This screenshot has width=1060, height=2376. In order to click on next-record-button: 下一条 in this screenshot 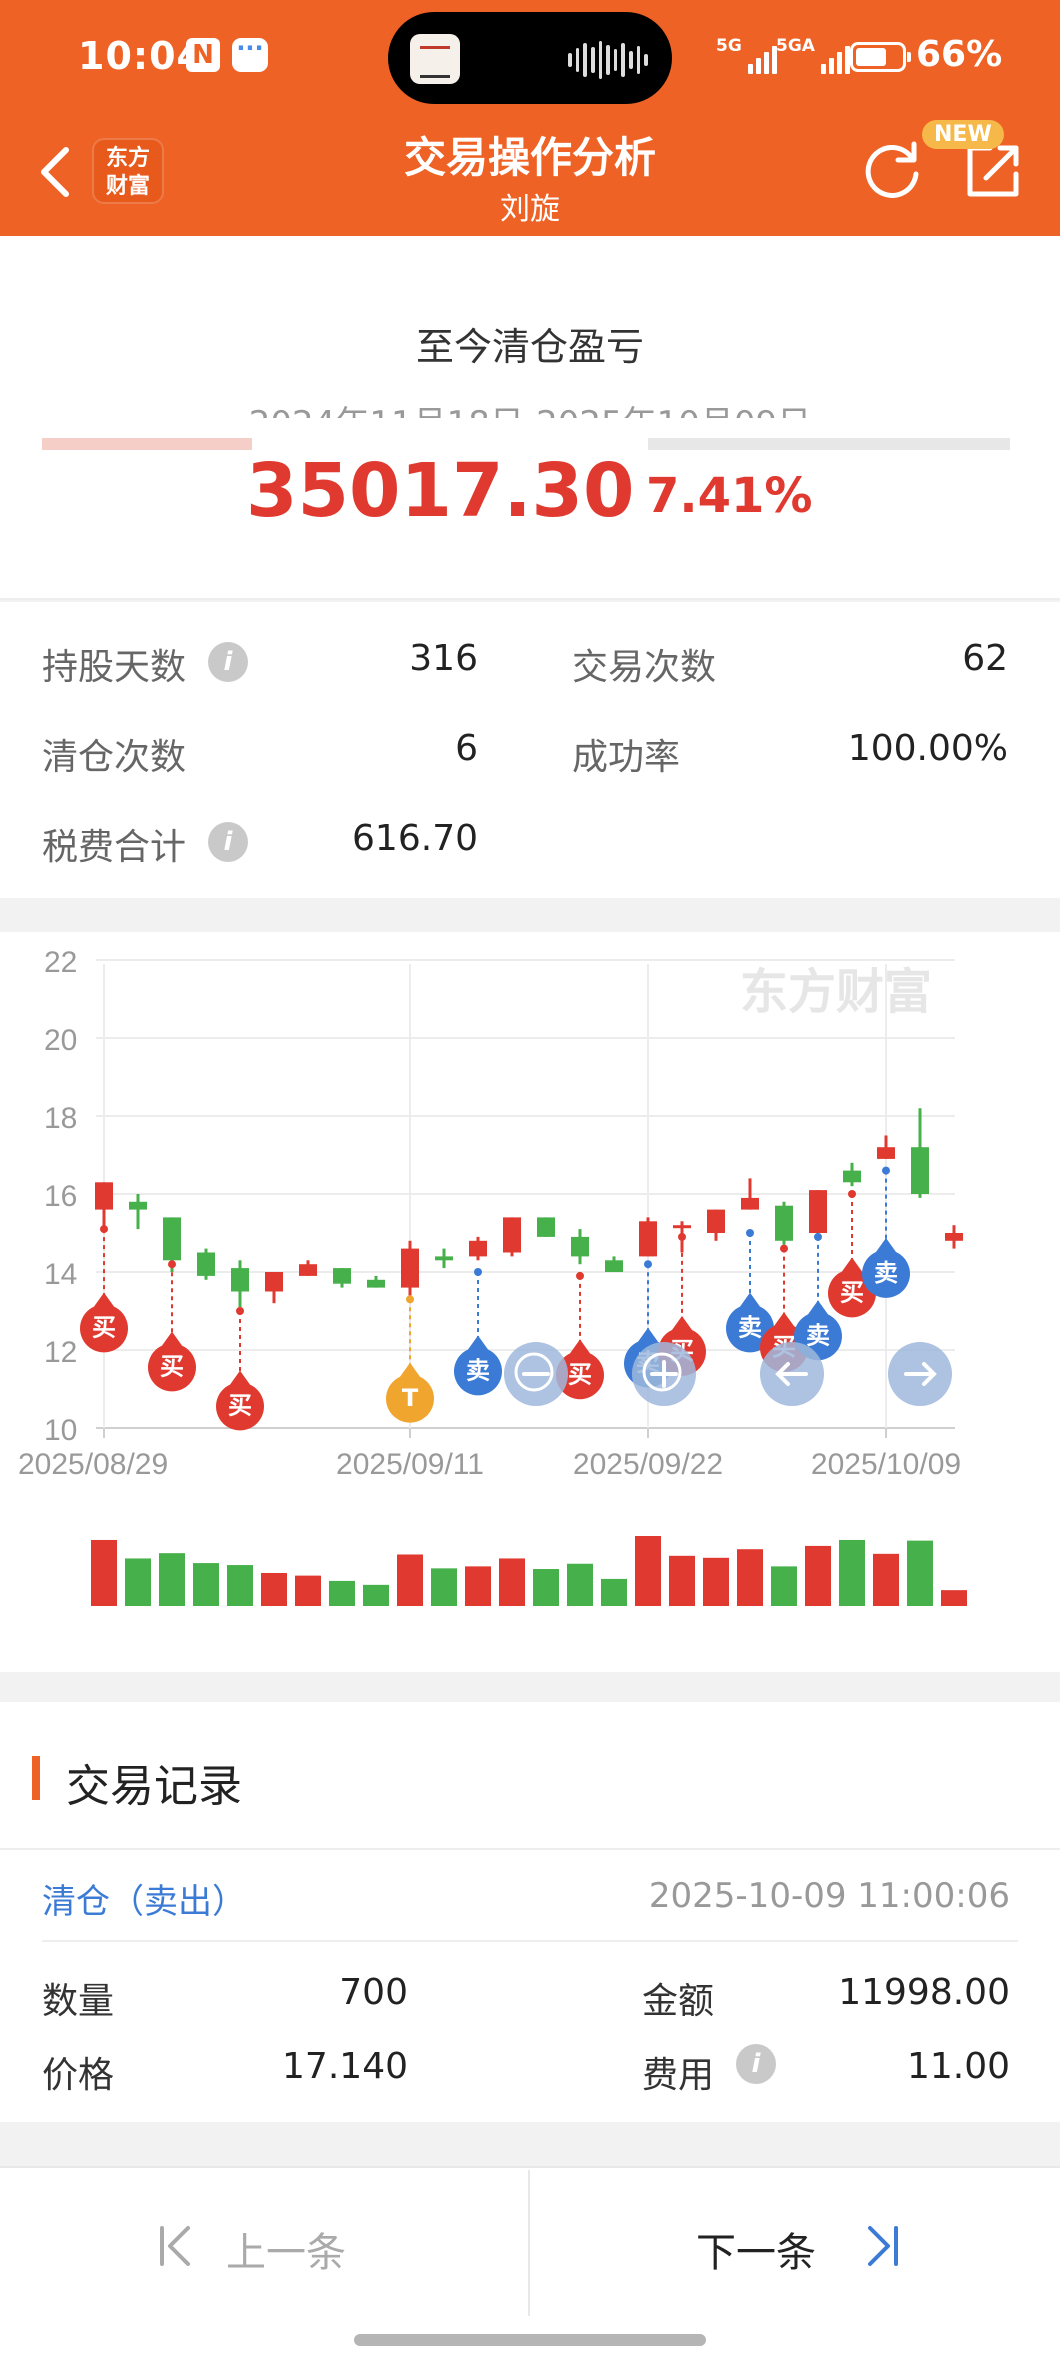, I will do `click(796, 2243)`.